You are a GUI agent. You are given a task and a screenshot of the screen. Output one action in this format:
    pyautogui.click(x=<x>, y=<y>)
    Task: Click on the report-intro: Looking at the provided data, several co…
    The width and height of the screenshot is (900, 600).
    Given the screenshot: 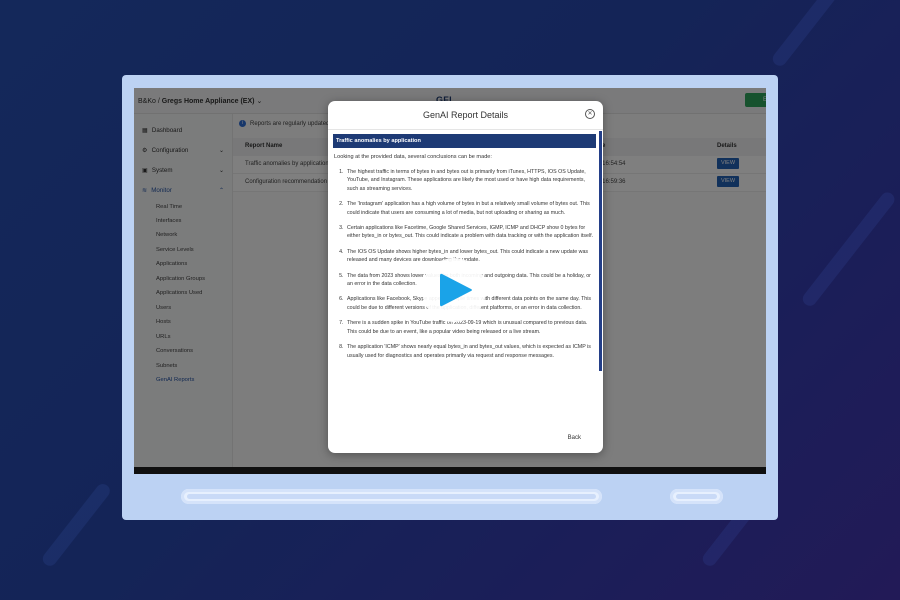 What is the action you would take?
    pyautogui.click(x=413, y=157)
    